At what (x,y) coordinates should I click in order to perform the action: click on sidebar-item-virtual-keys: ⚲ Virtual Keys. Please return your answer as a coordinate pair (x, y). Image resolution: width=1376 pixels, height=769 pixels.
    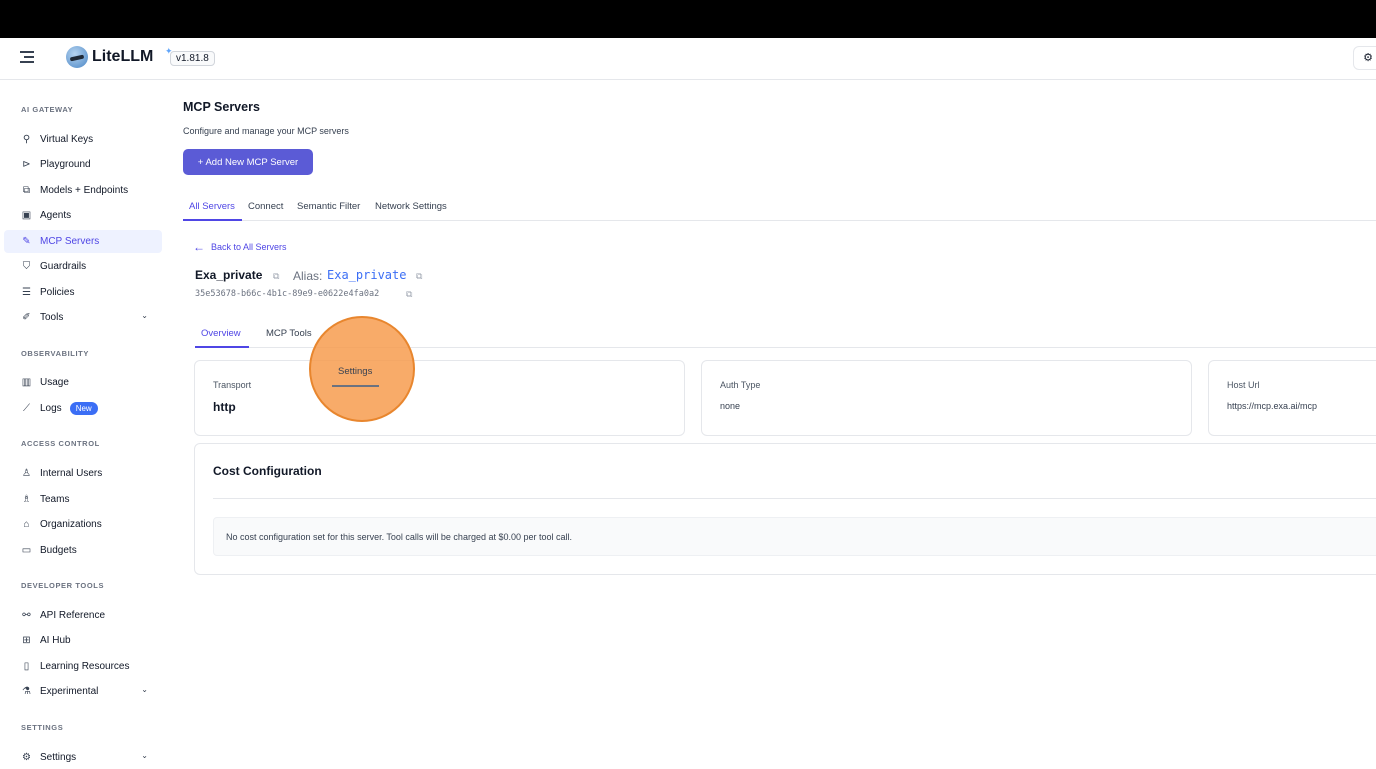
    Looking at the image, I should click on (83, 139).